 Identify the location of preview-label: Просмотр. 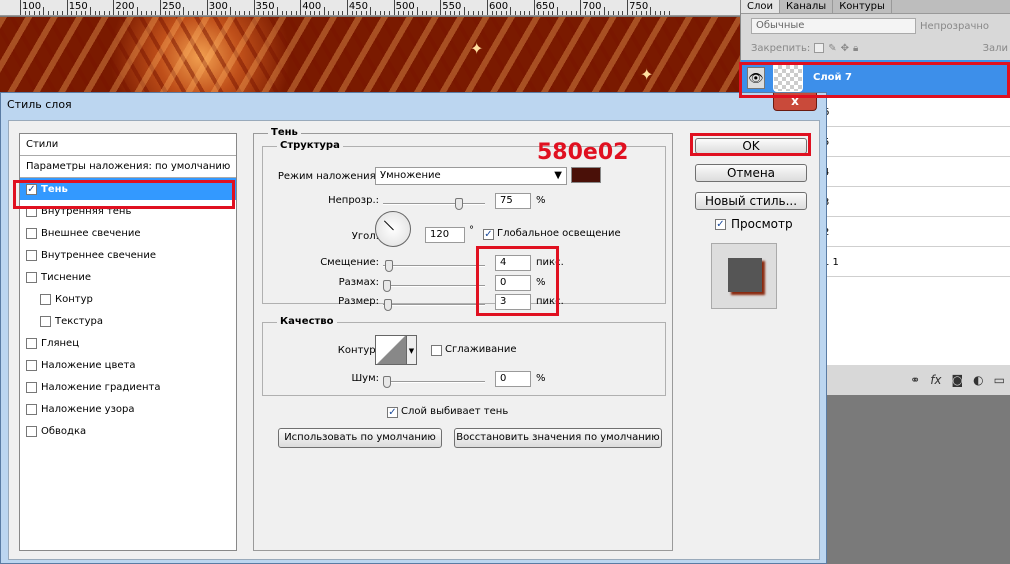
(762, 224).